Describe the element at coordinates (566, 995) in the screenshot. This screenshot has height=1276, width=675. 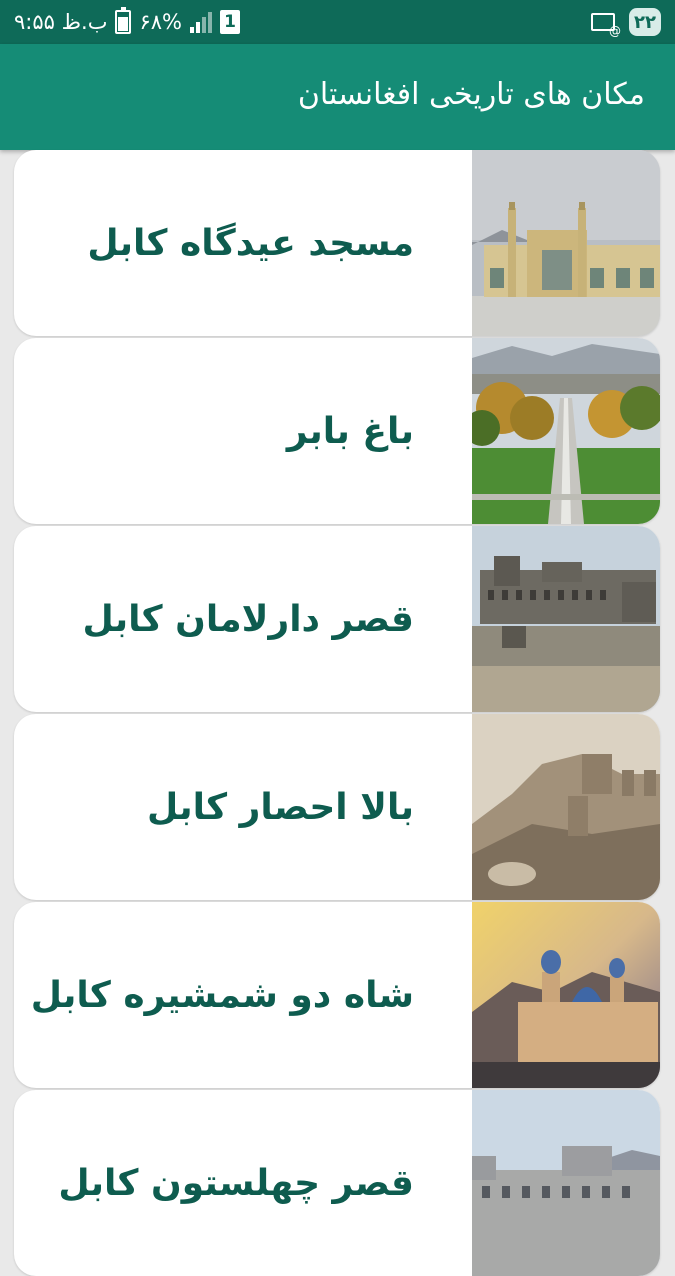
I see `blue-dome-mosque-photo` at that location.